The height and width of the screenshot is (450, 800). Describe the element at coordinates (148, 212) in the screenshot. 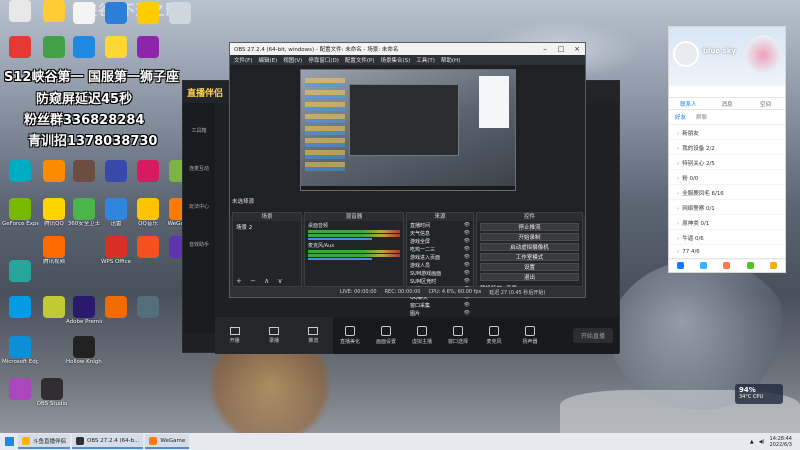

I see `desktop-icon: QQ音乐` at that location.